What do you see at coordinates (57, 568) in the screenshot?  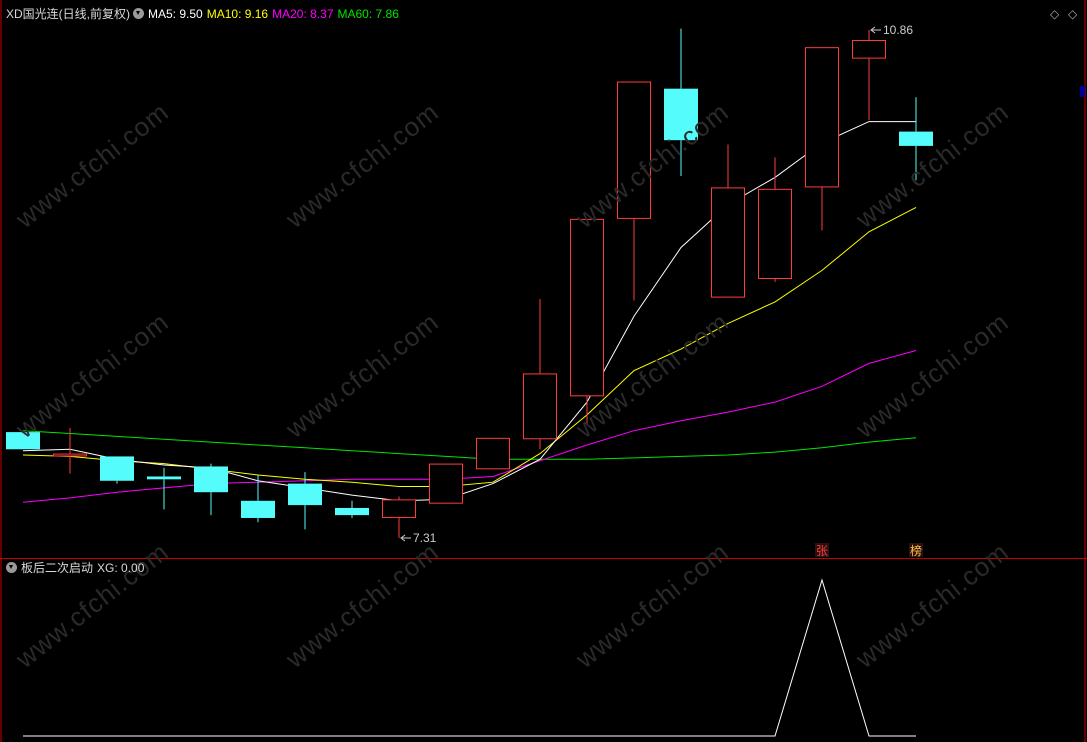 I see `indicator-title: 板后二次启动` at bounding box center [57, 568].